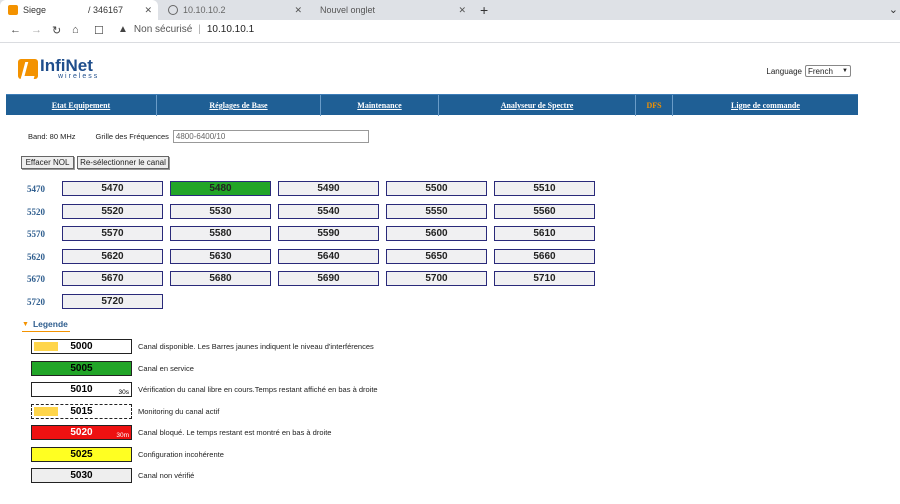 This screenshot has height=504, width=900. I want to click on channel-button: 5670, so click(112, 279).